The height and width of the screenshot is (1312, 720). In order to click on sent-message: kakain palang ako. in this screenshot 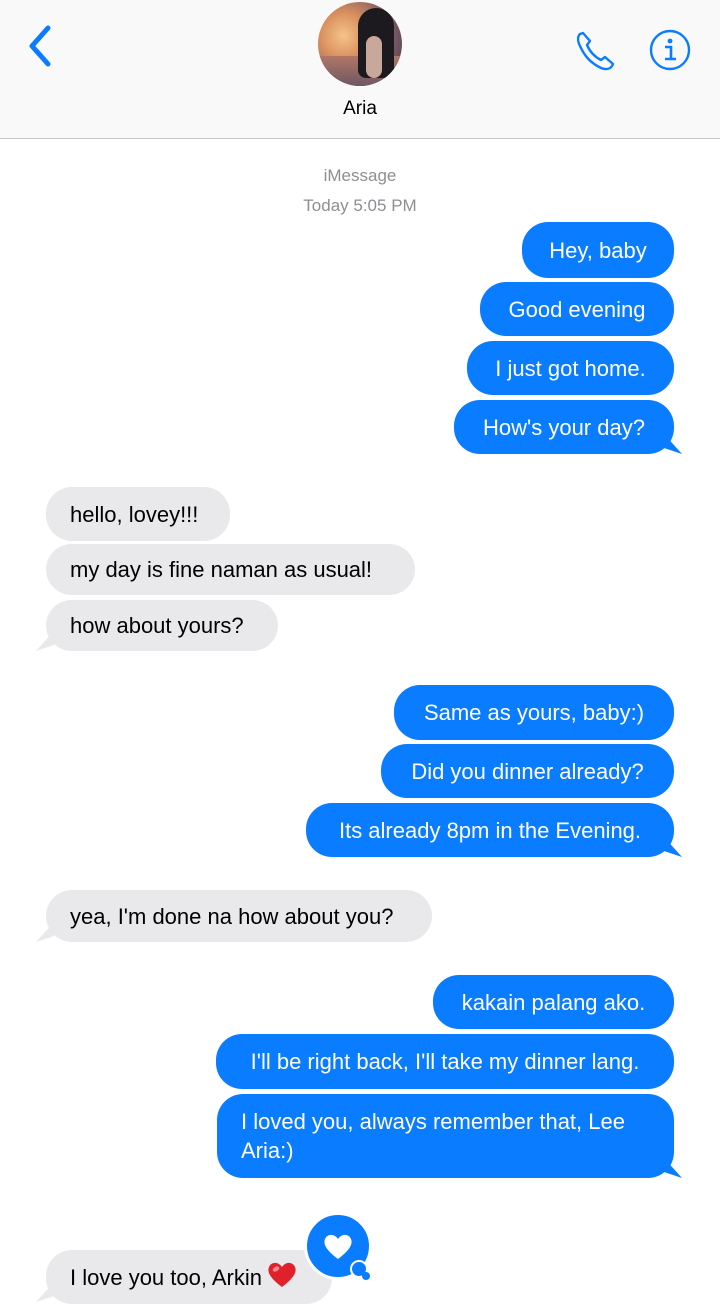, I will do `click(553, 1002)`.